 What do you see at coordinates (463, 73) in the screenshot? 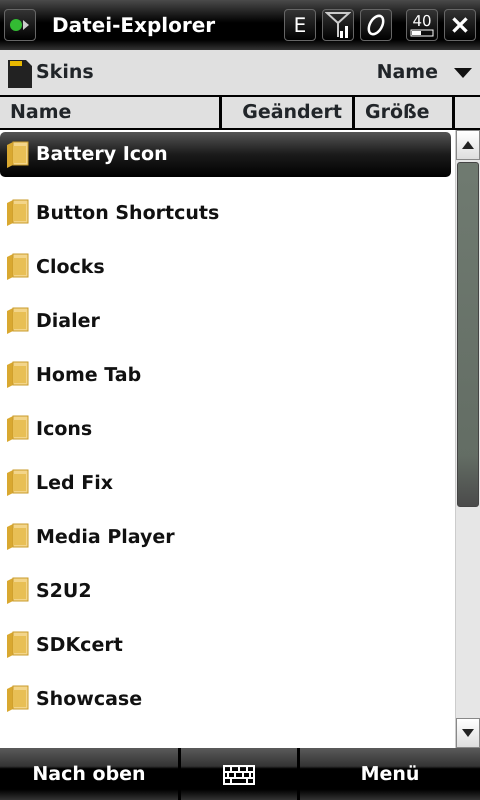
I see `caret-icon` at bounding box center [463, 73].